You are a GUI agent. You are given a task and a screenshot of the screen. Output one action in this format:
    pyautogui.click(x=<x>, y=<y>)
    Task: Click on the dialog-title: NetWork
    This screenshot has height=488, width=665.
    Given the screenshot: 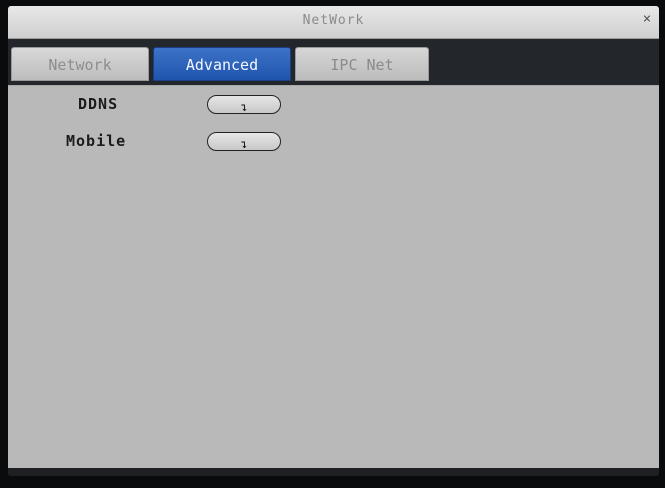 What is the action you would take?
    pyautogui.click(x=333, y=20)
    